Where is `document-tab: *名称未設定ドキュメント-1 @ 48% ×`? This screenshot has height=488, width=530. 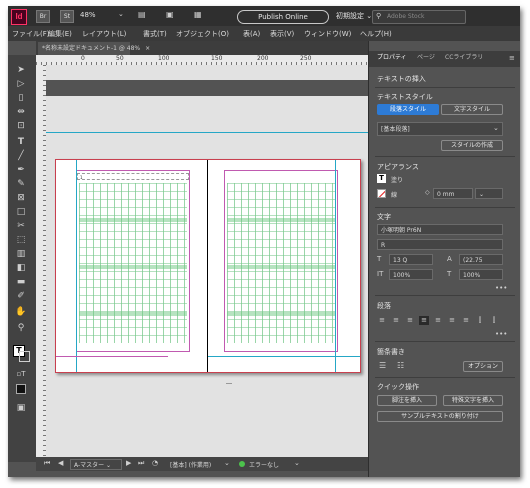 document-tab: *名称未設定ドキュメント-1 @ 48% × is located at coordinates (94, 48).